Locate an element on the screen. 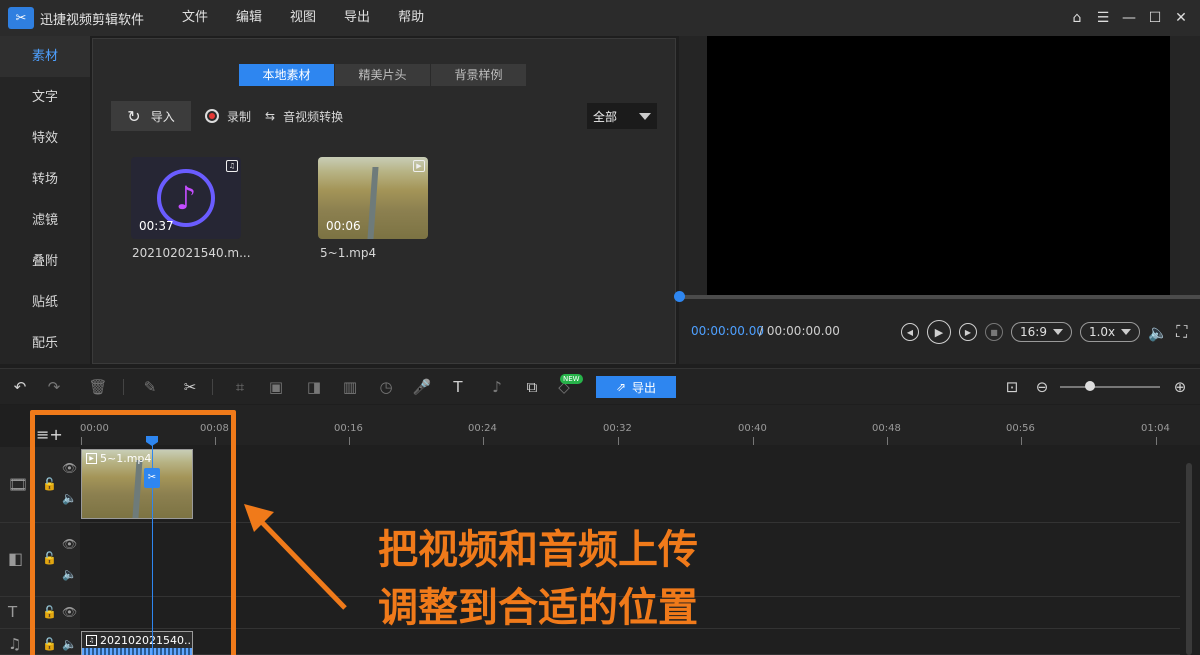 This screenshot has width=1200, height=655. audio-track is located at coordinates (630, 642).